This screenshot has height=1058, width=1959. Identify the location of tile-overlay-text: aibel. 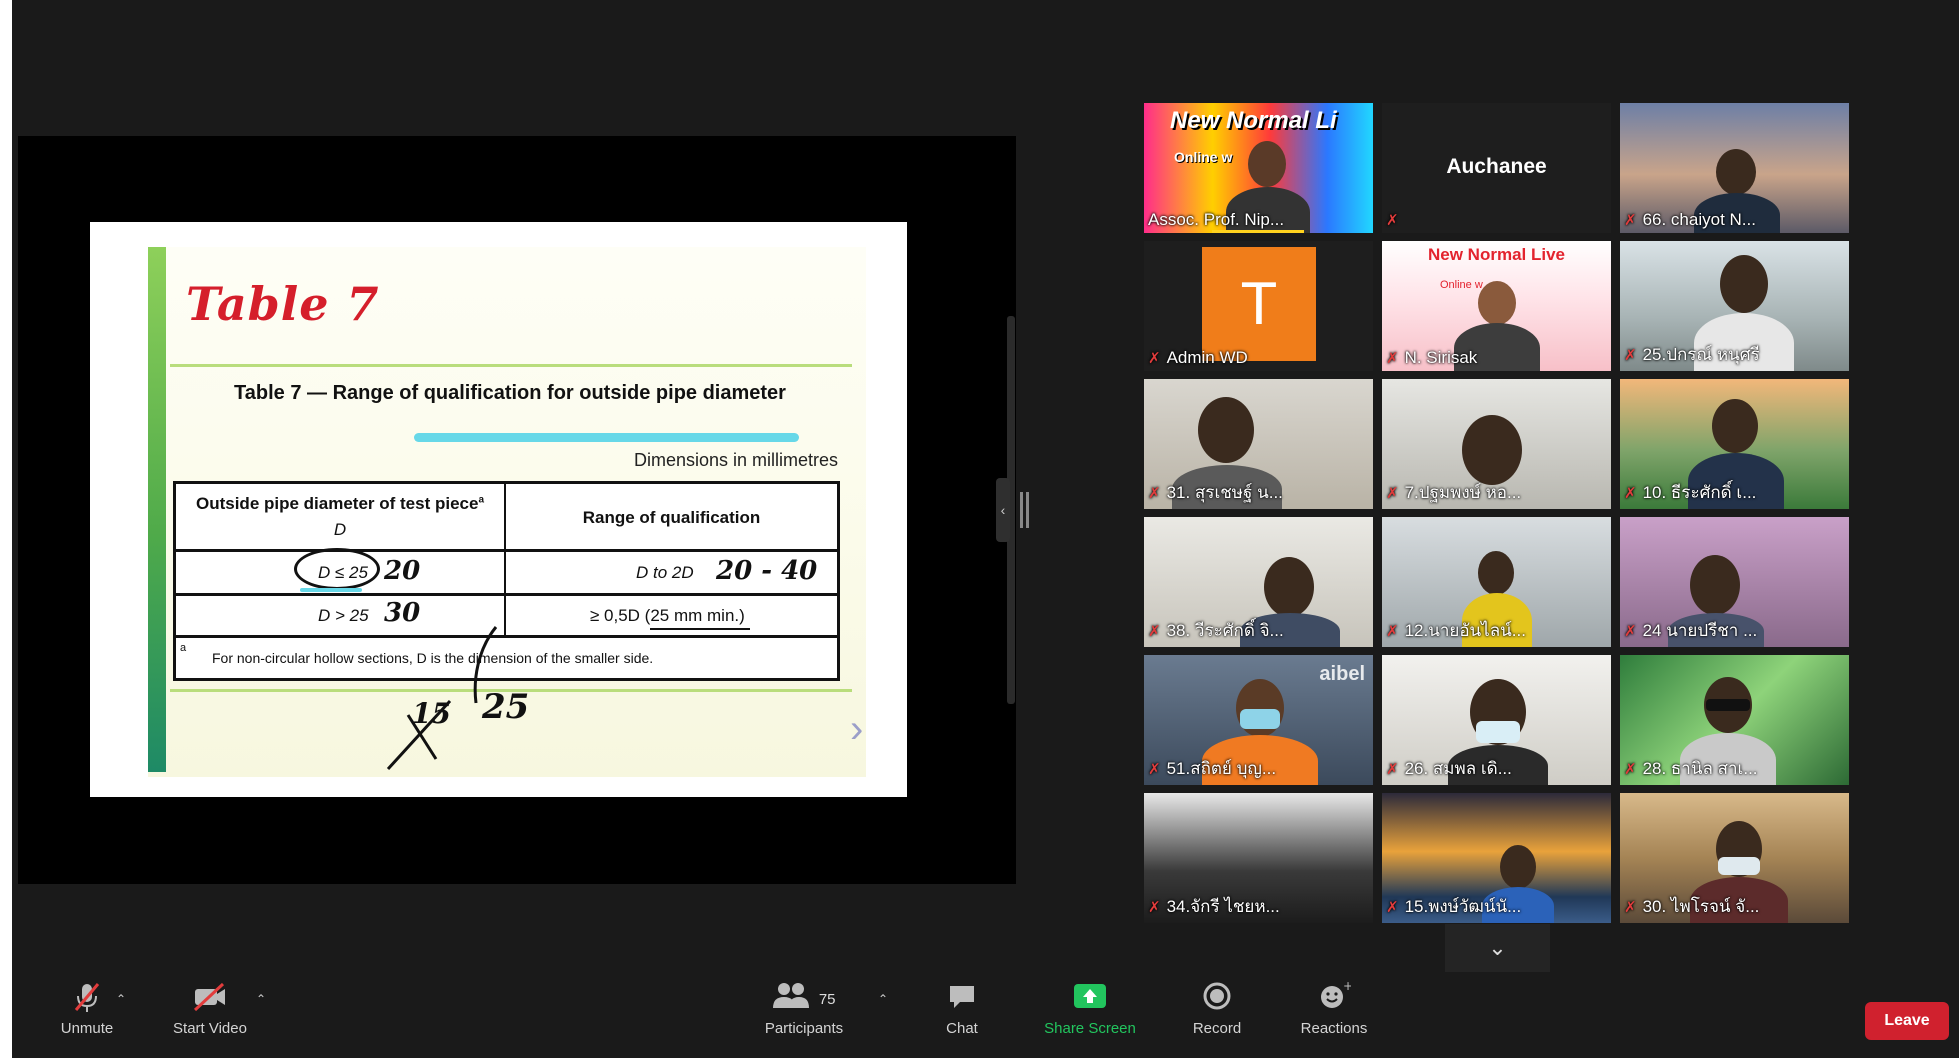
(1342, 674).